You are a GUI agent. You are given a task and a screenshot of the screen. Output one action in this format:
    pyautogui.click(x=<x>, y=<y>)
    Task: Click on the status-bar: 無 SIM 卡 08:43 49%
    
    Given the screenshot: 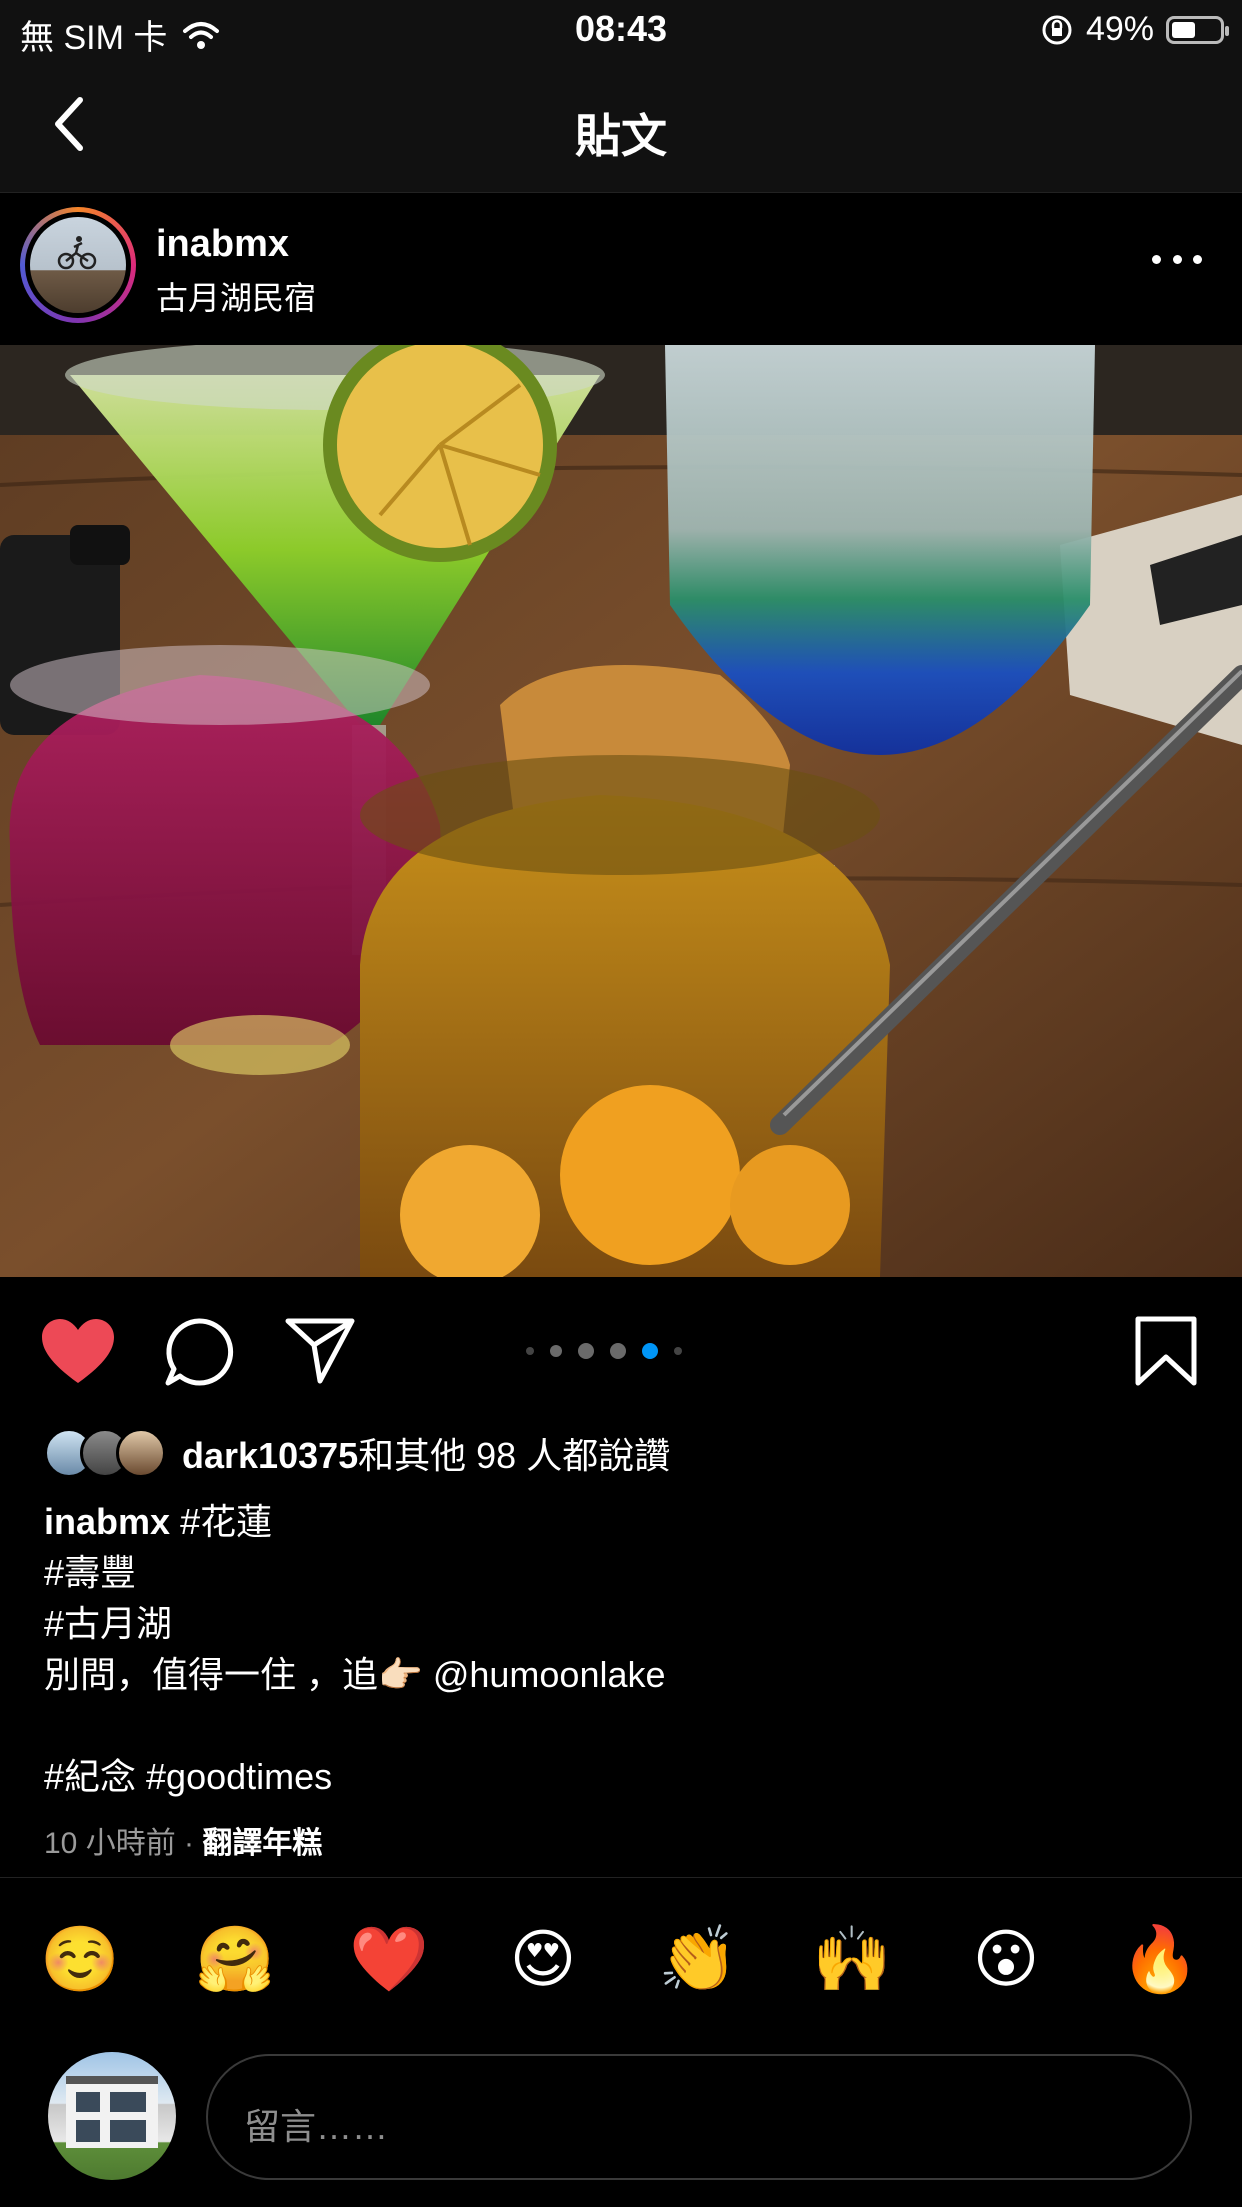 What is the action you would take?
    pyautogui.click(x=621, y=31)
    